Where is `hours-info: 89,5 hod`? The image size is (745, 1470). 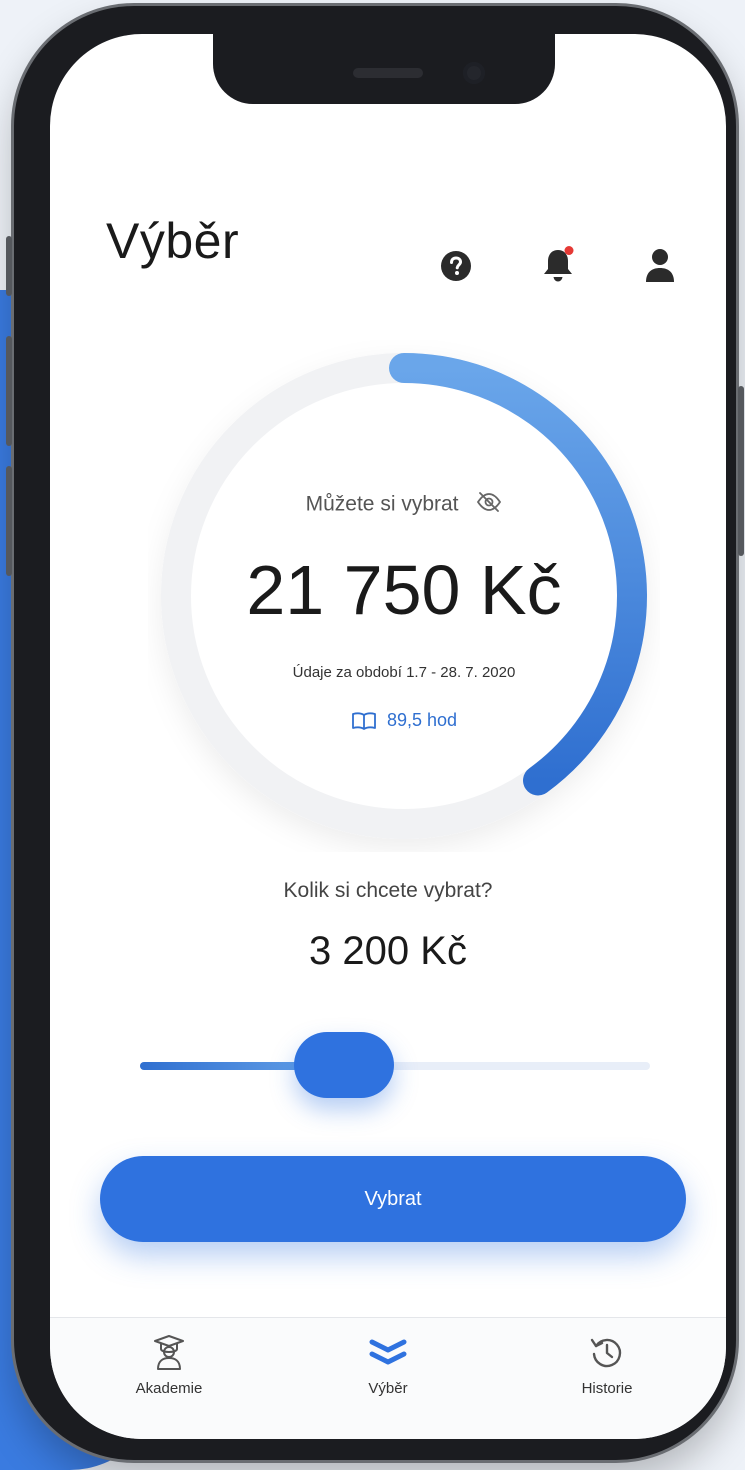 hours-info: 89,5 hod is located at coordinates (404, 720).